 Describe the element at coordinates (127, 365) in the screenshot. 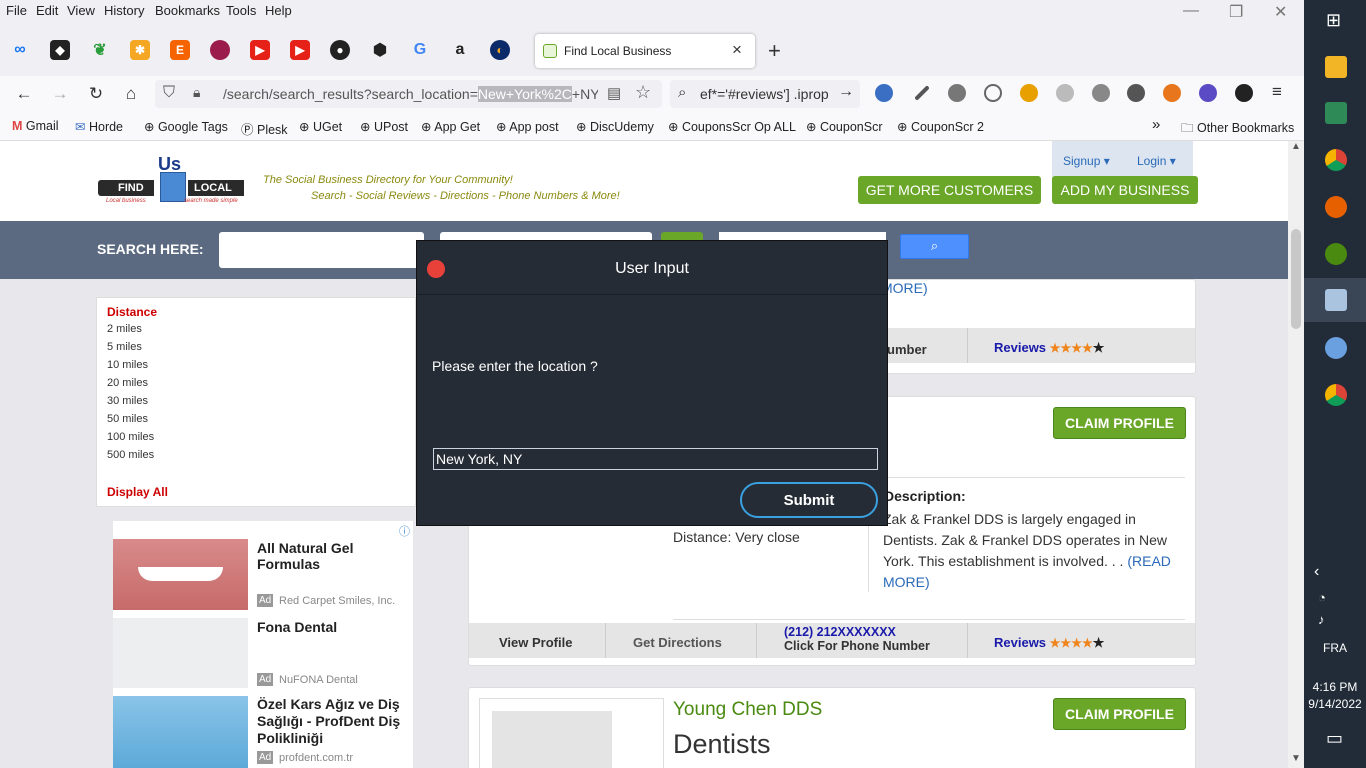

I see `distance-option: 10 miles` at that location.